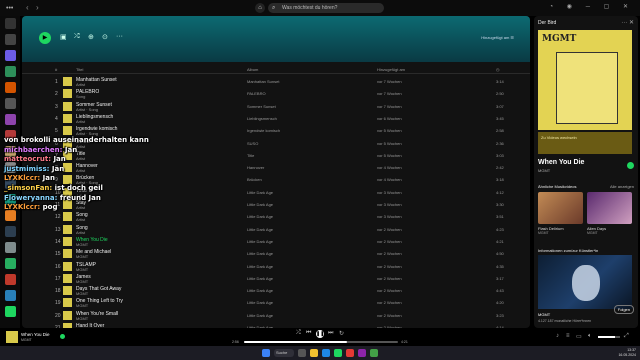 The width and height of the screenshot is (640, 360). What do you see at coordinates (252, 69) in the screenshot?
I see `col-album: Album` at bounding box center [252, 69].